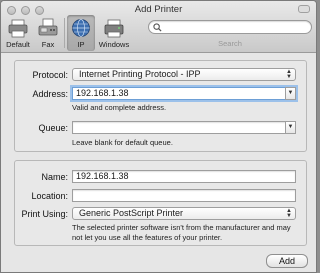  I want to click on toolbar-ip-button: IP, so click(81, 33).